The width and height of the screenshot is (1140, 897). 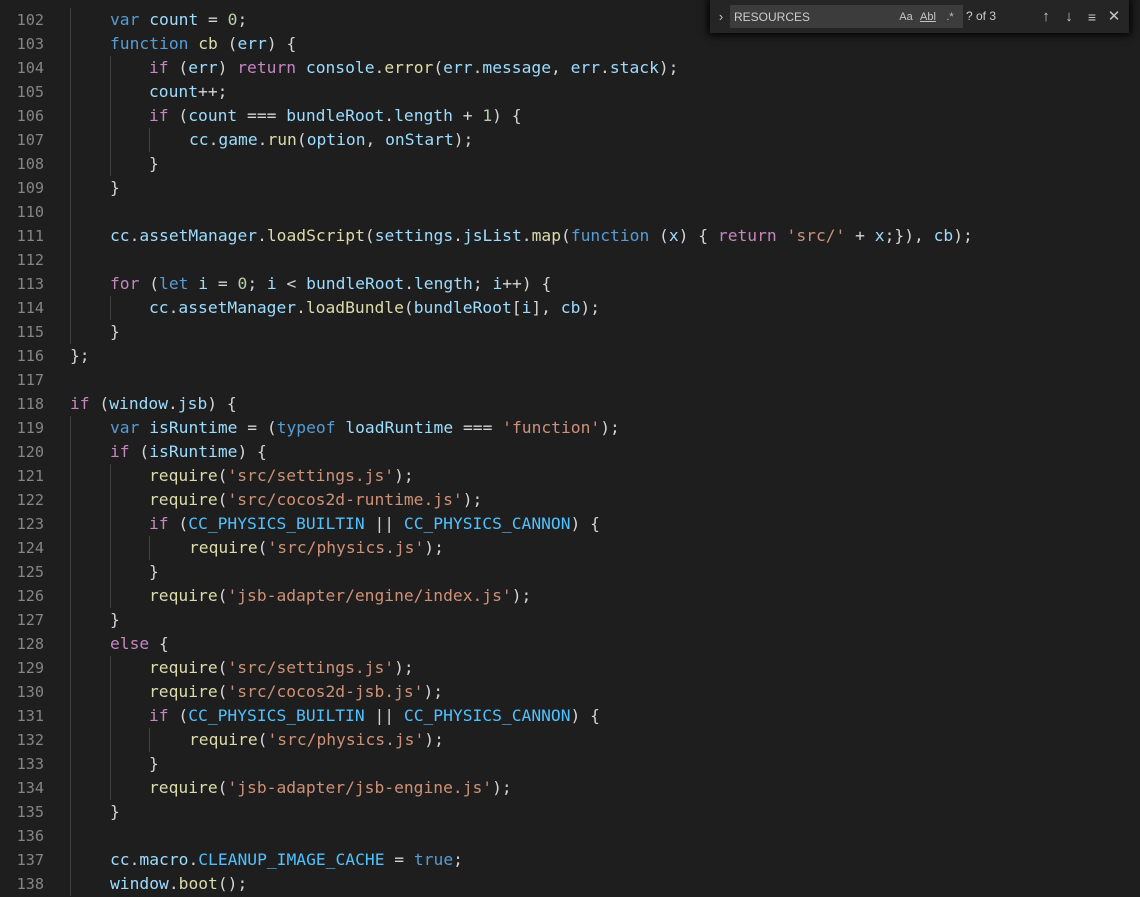 I want to click on code-line: 117, so click(x=570, y=380).